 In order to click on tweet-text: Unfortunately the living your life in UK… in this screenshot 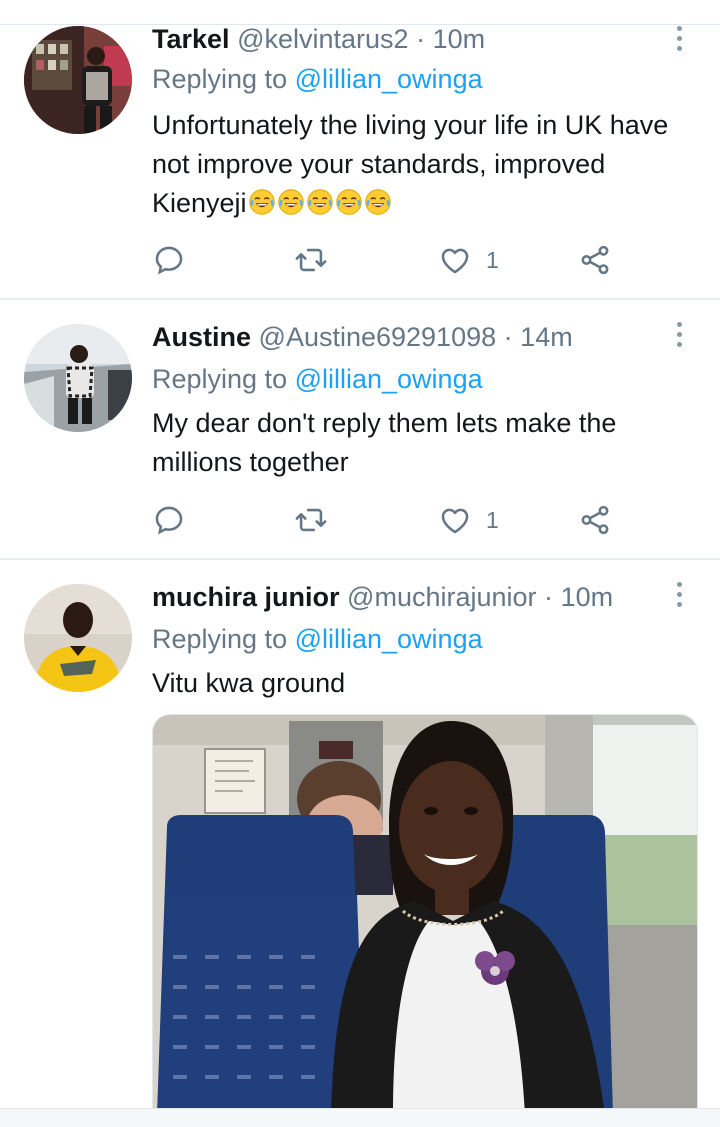, I will do `click(422, 164)`.